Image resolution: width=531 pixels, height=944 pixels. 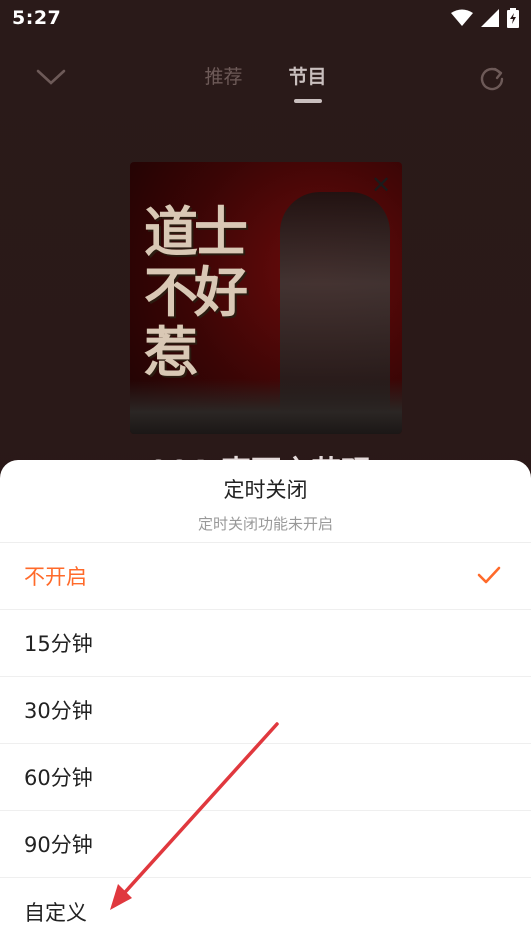 What do you see at coordinates (489, 577) in the screenshot?
I see `checkmark-icon` at bounding box center [489, 577].